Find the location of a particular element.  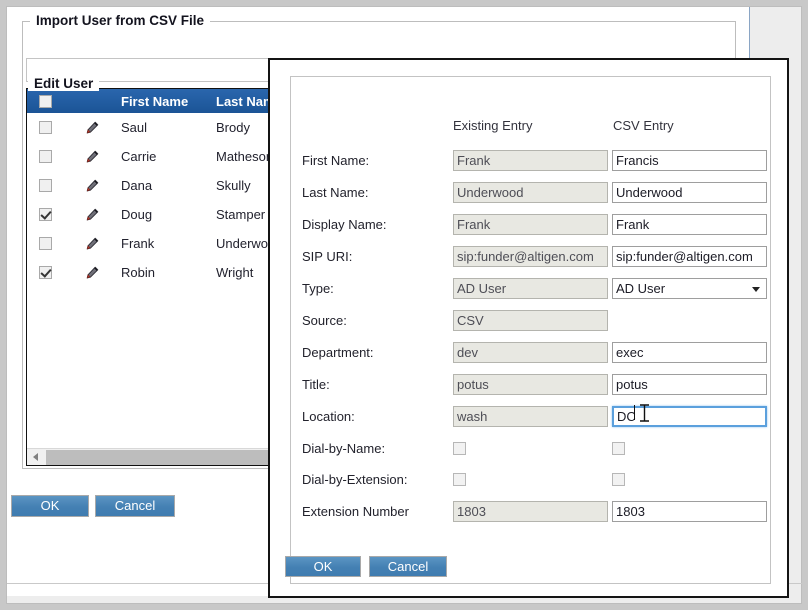

field-label: Title: is located at coordinates (316, 384).